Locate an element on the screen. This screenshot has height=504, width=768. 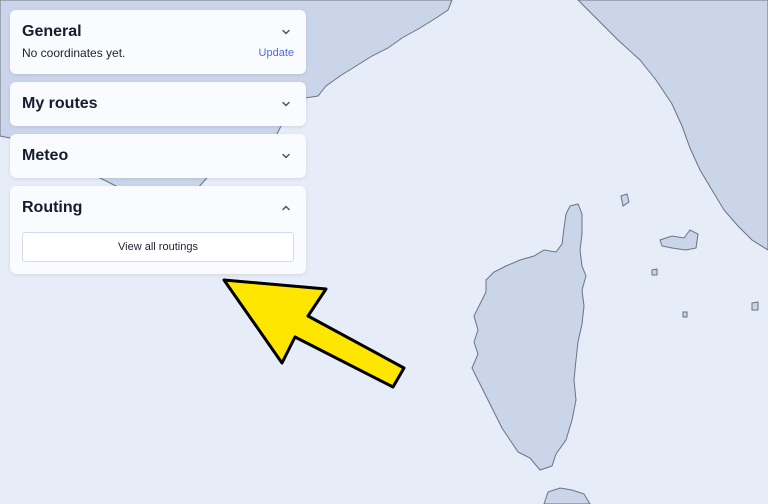
update-link: Update is located at coordinates (276, 53).